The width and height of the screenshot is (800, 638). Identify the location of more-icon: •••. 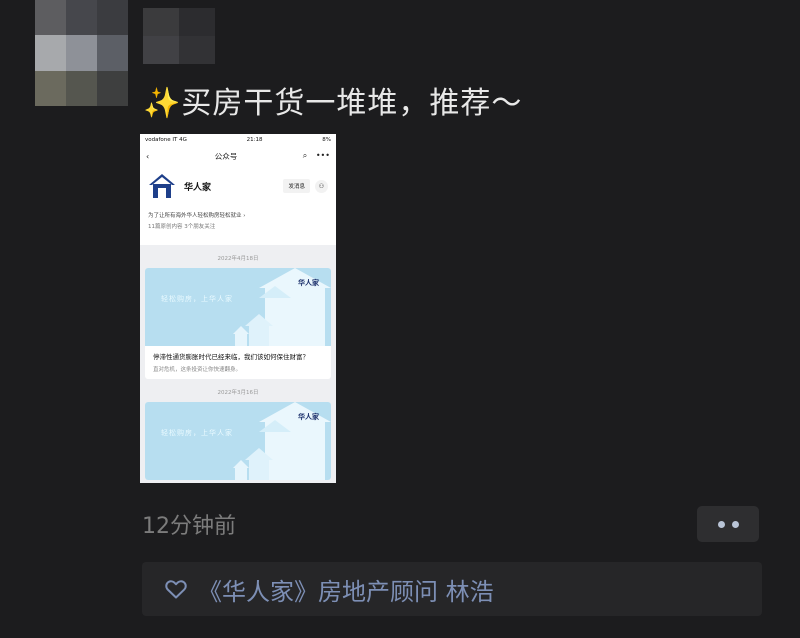
(322, 155).